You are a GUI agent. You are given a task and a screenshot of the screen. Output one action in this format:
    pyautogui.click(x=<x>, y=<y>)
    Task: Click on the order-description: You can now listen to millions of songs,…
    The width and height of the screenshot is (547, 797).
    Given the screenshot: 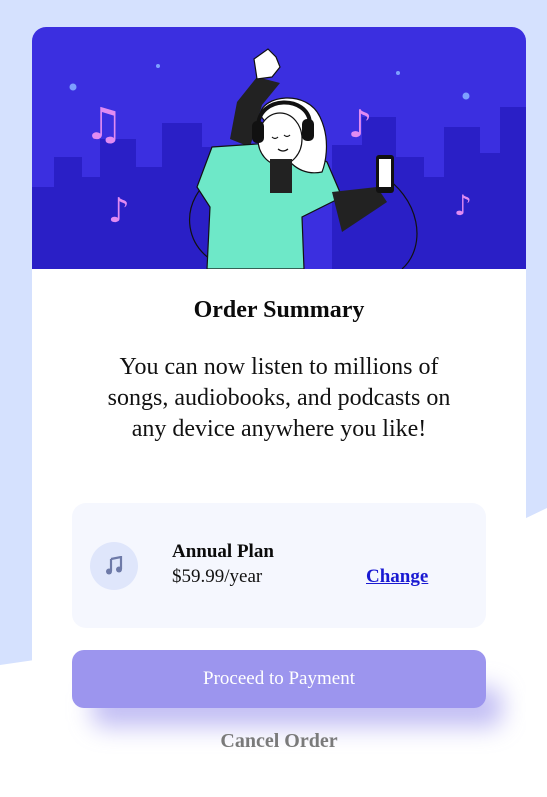 What is the action you would take?
    pyautogui.click(x=279, y=398)
    